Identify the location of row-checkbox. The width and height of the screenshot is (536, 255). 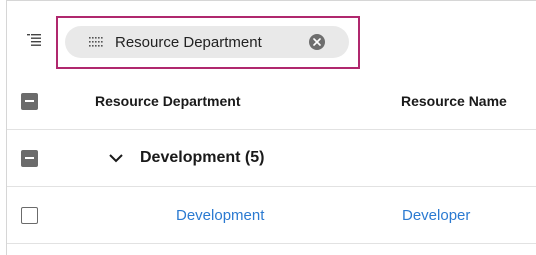
(29, 215).